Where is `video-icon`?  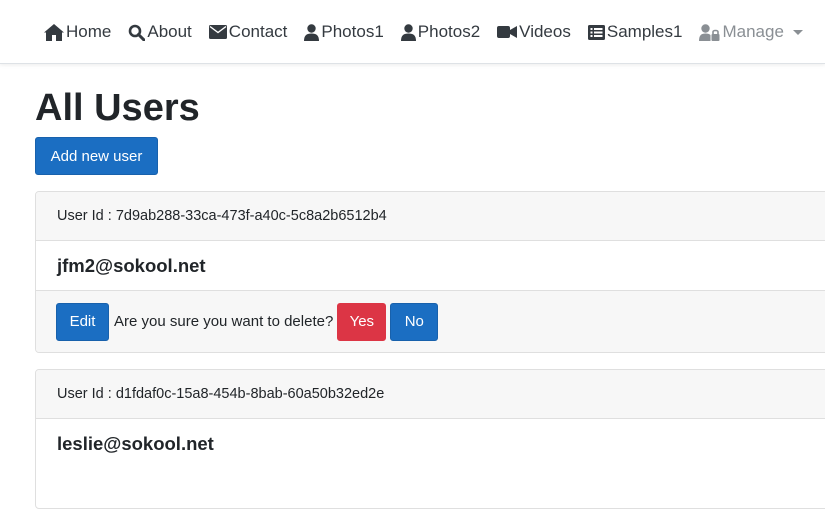 video-icon is located at coordinates (508, 32).